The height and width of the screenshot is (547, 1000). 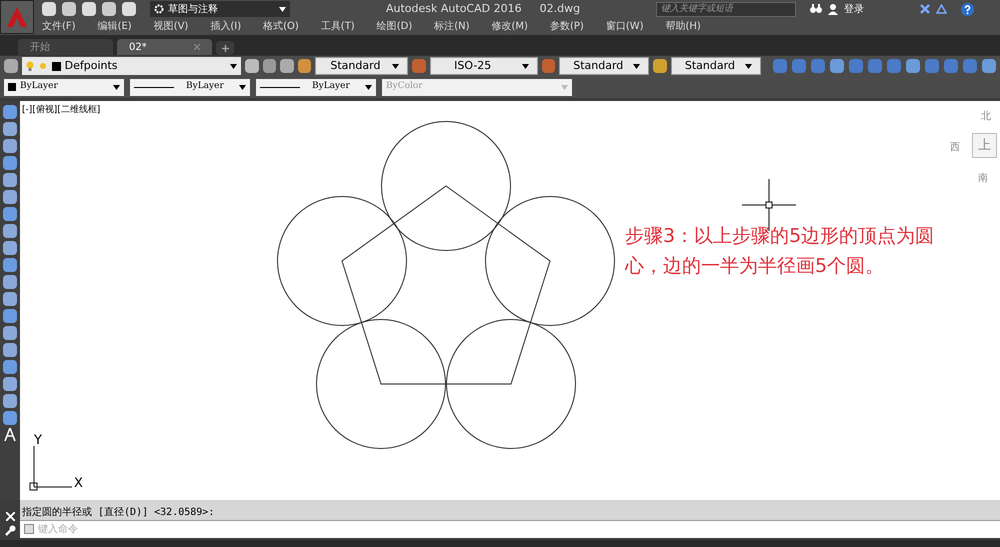 I want to click on menu-item: 工具(T), so click(x=337, y=26).